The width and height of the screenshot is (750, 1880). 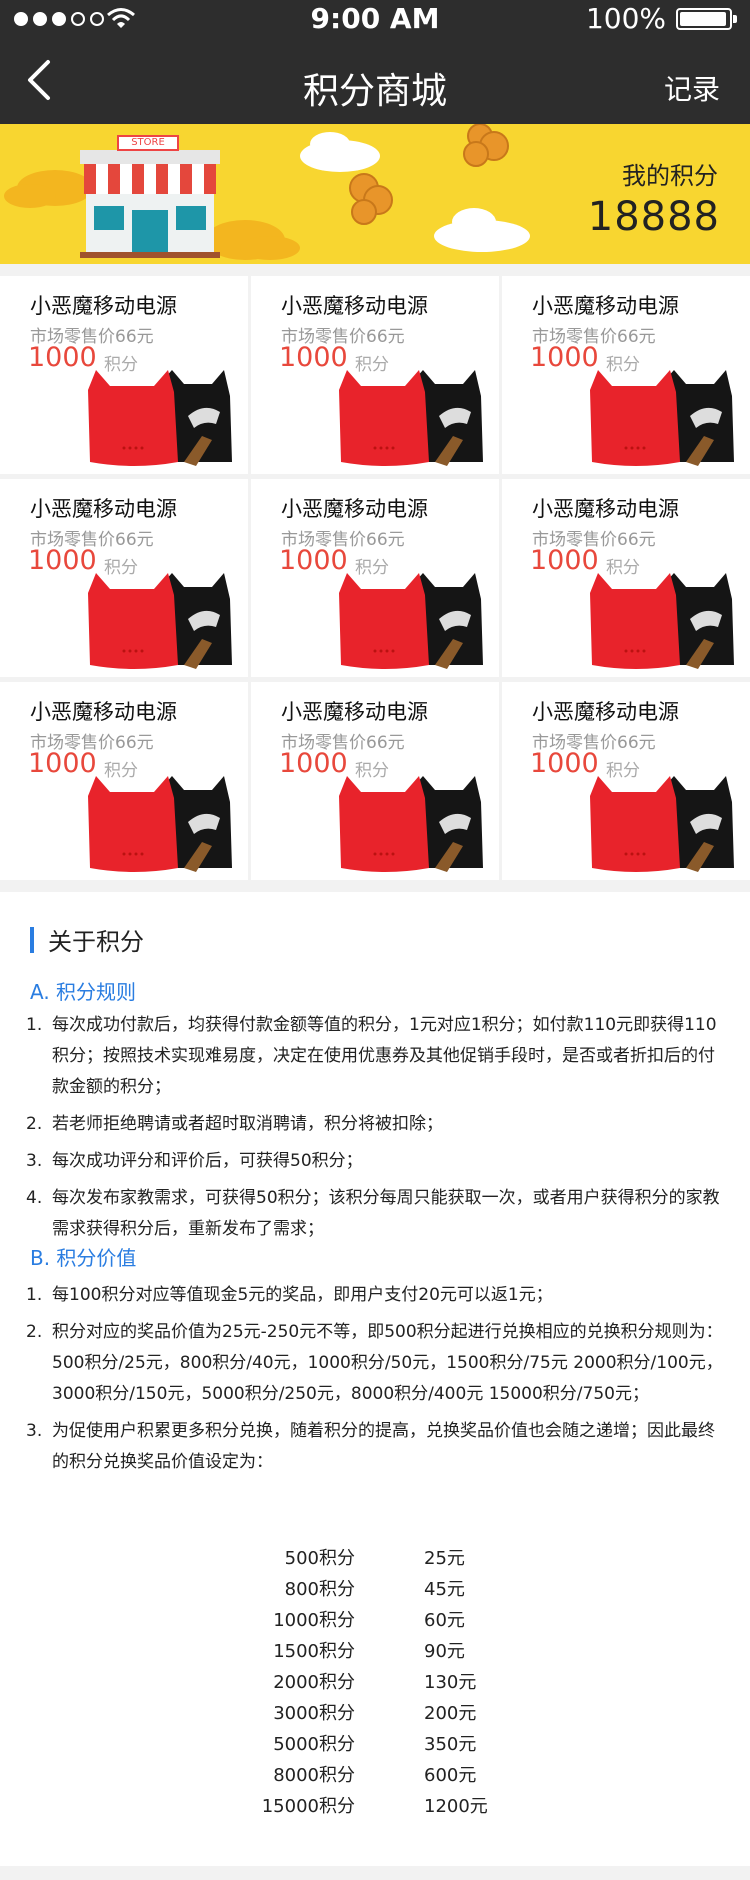 What do you see at coordinates (375, 194) in the screenshot?
I see `points-banner: STORE 我的积分 18888` at bounding box center [375, 194].